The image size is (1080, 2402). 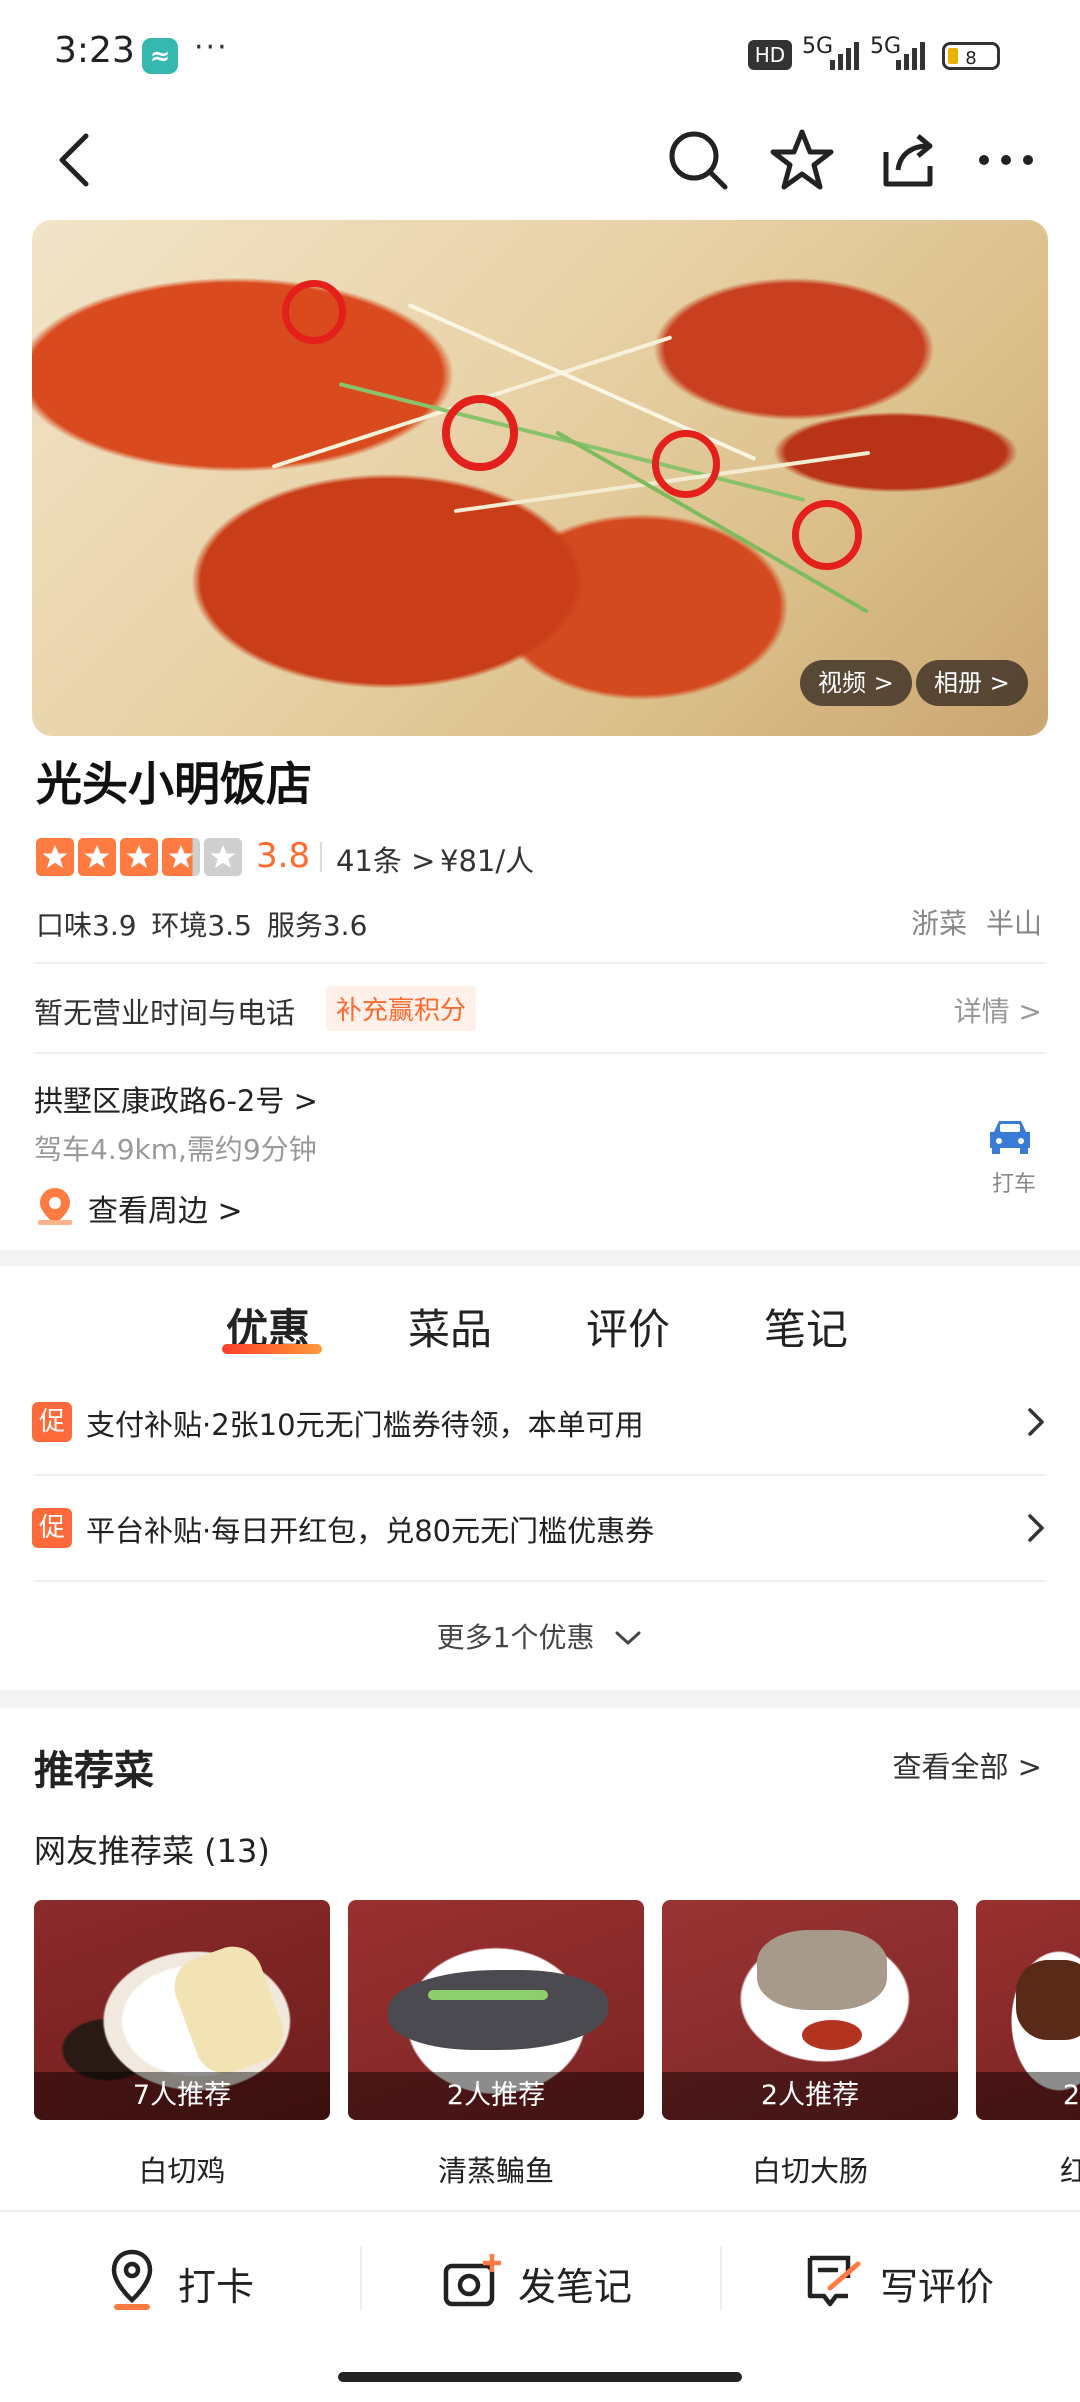 I want to click on tab-reviews: 评价, so click(x=628, y=1326).